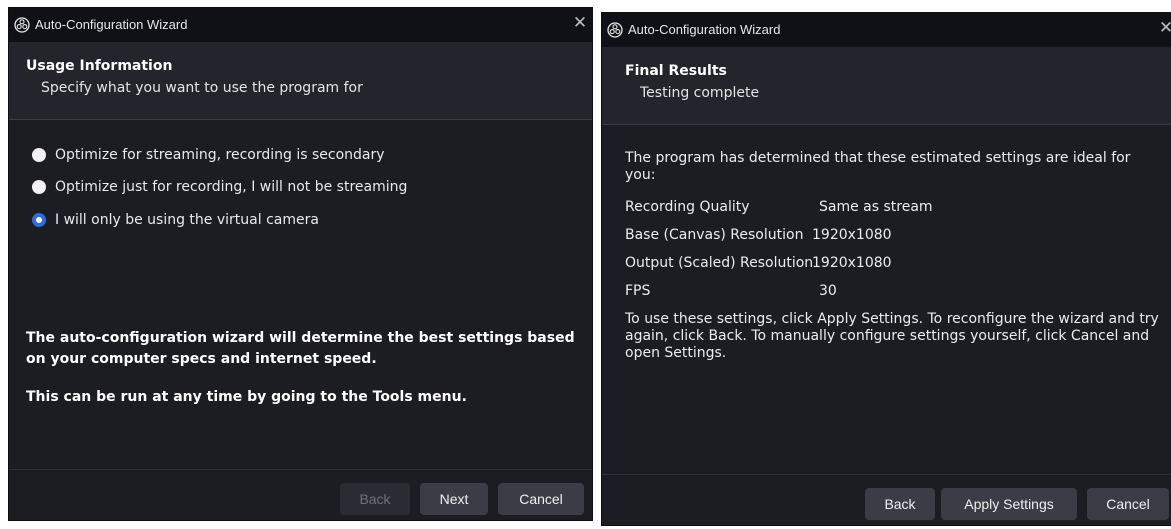 The height and width of the screenshot is (529, 1171). Describe the element at coordinates (1009, 504) in the screenshot. I see `apply-settings-button: Apply Settings` at that location.